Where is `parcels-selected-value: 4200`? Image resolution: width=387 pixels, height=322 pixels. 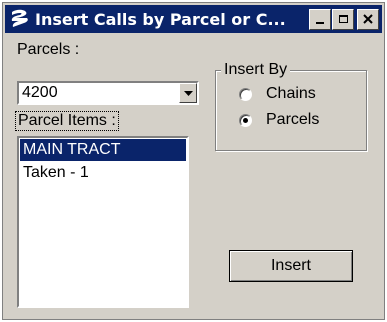
parcels-selected-value: 4200 is located at coordinates (40, 92).